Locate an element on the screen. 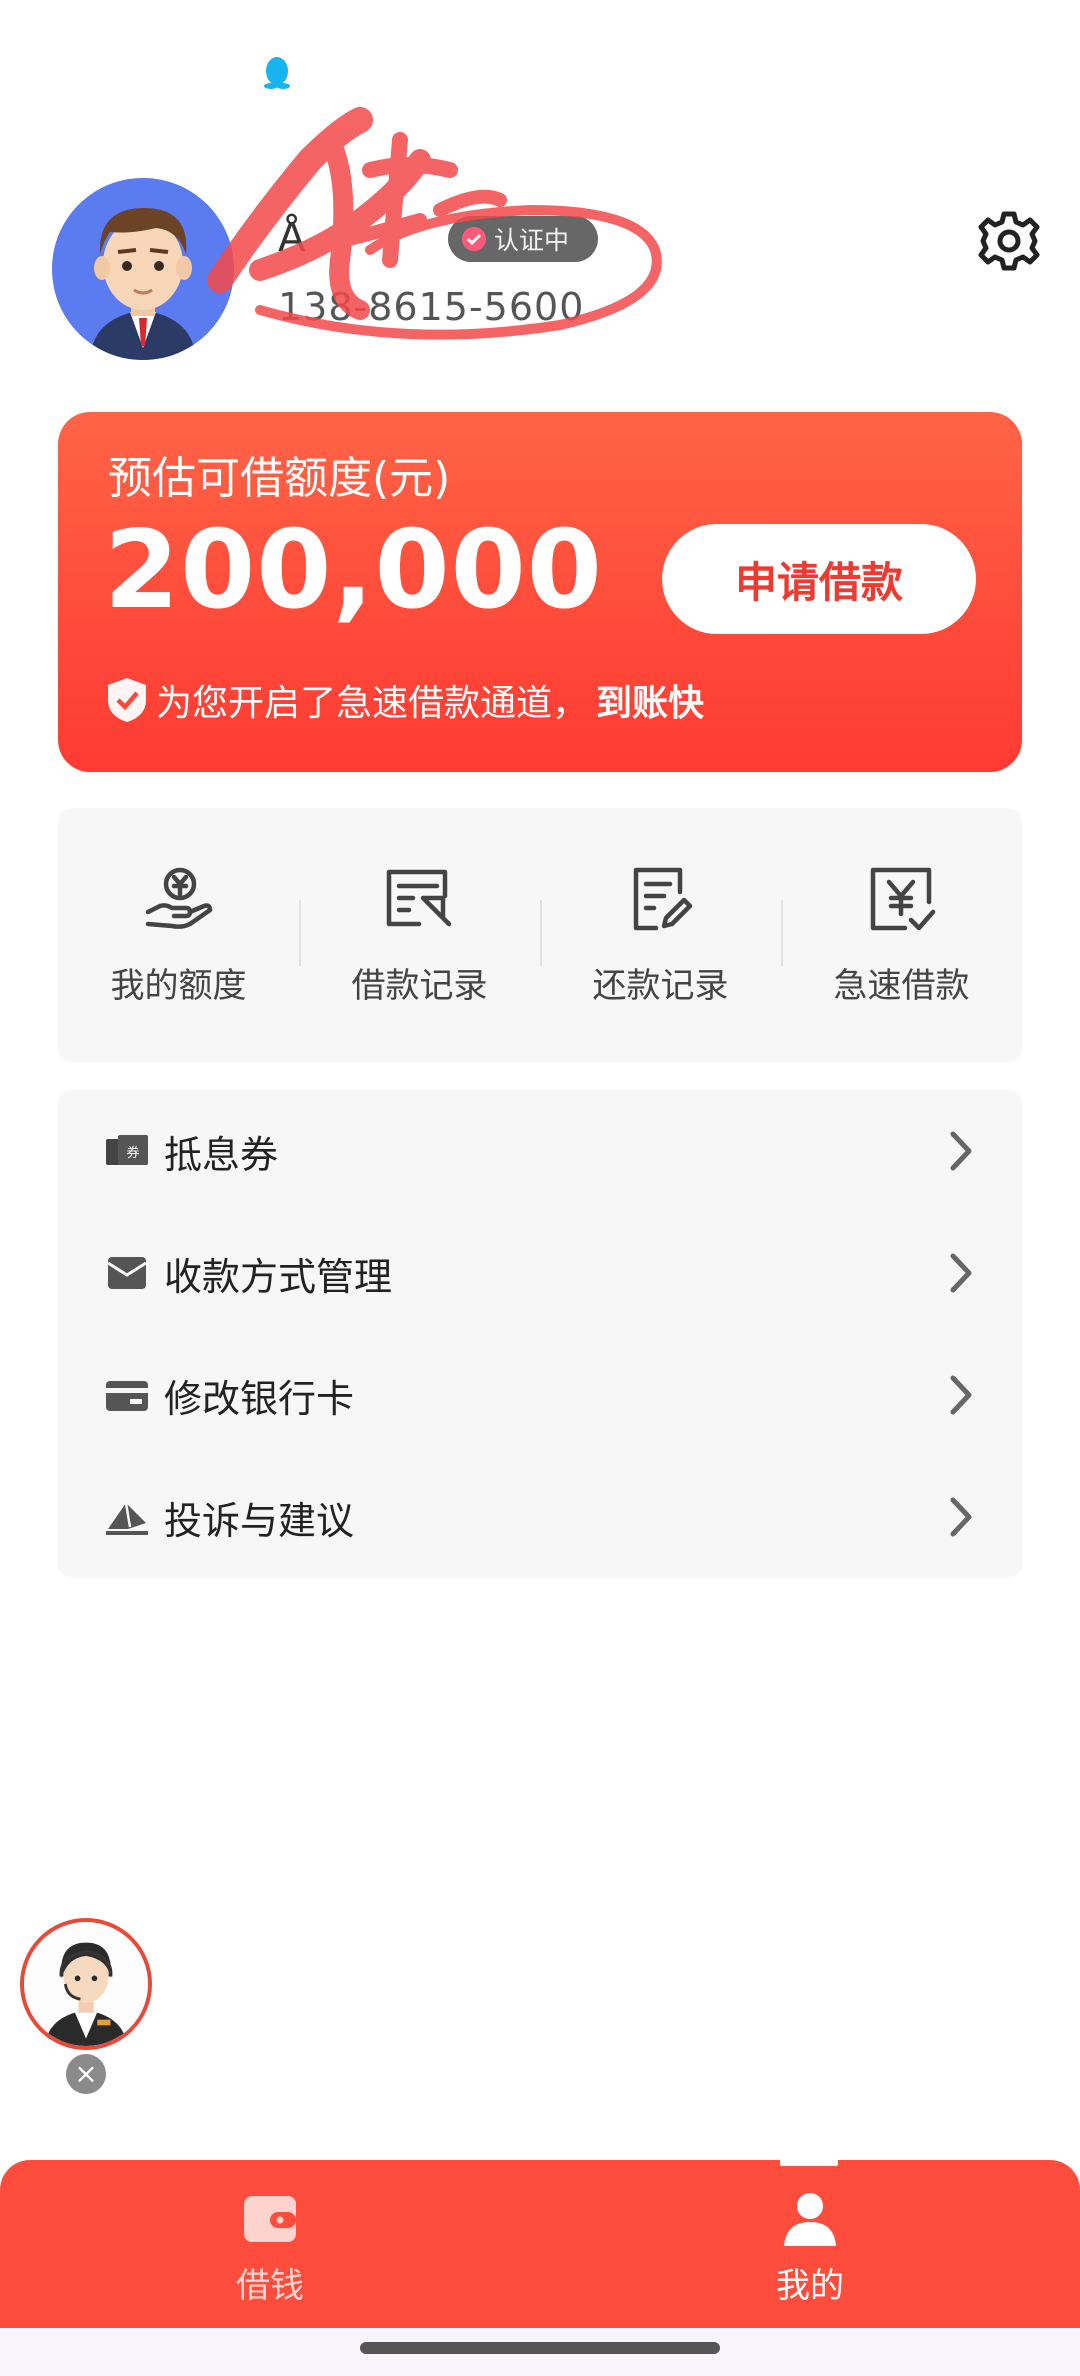 The image size is (1080, 2376). repay-record-icon is located at coordinates (662, 899).